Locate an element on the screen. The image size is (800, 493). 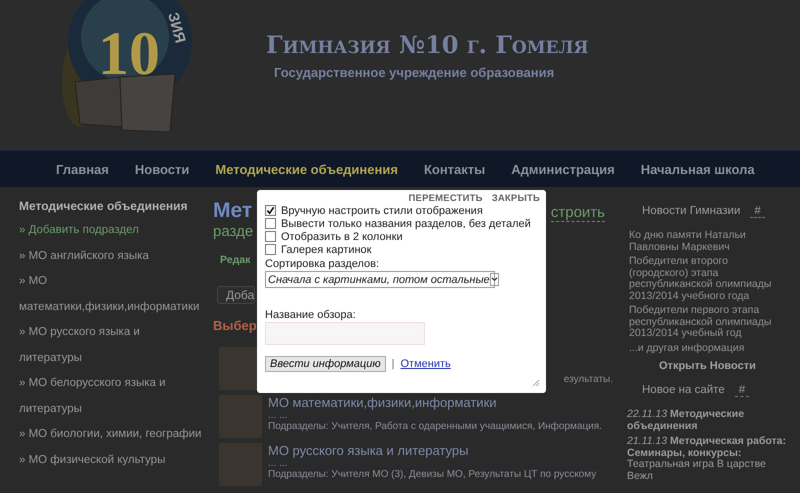
sidebar-link: » Добавить подраздел is located at coordinates (110, 231).